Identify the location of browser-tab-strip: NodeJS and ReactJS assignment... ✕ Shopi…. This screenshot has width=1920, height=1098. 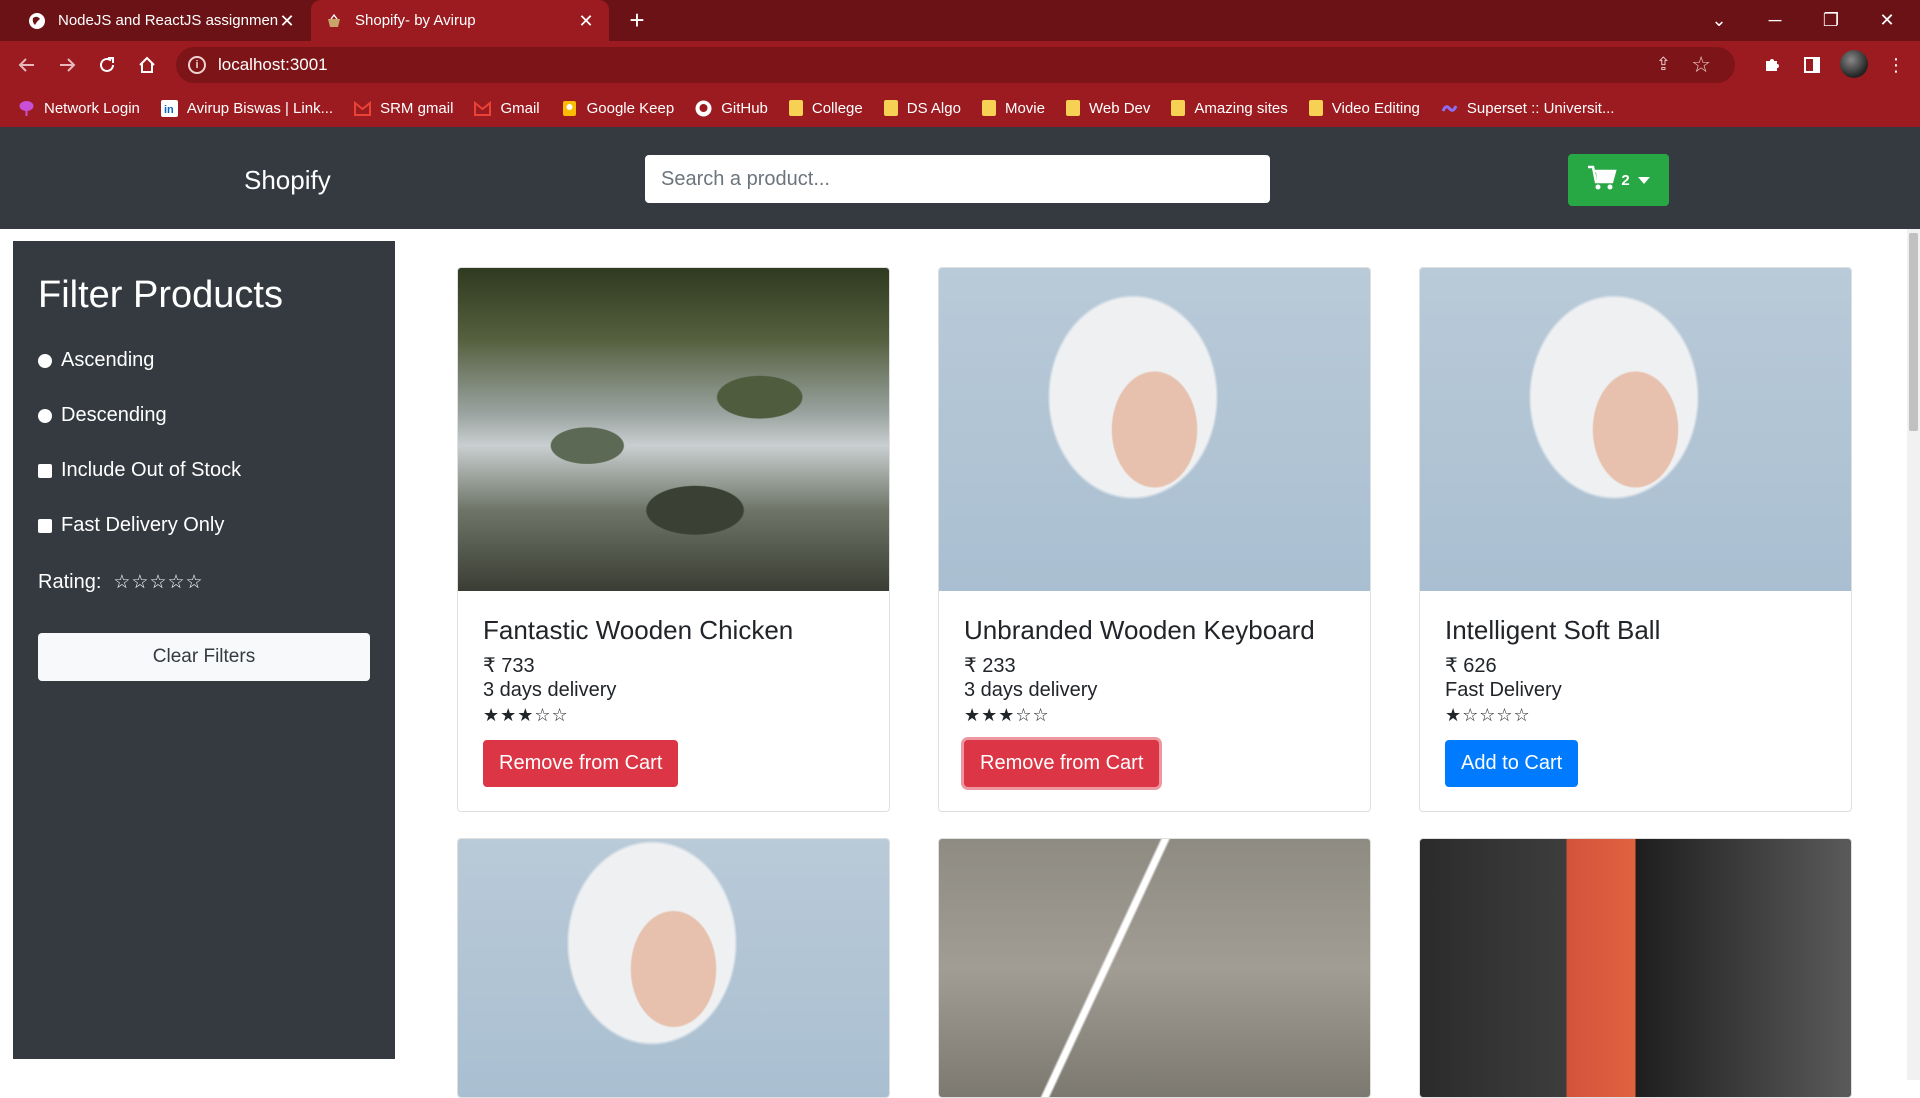
(960, 20).